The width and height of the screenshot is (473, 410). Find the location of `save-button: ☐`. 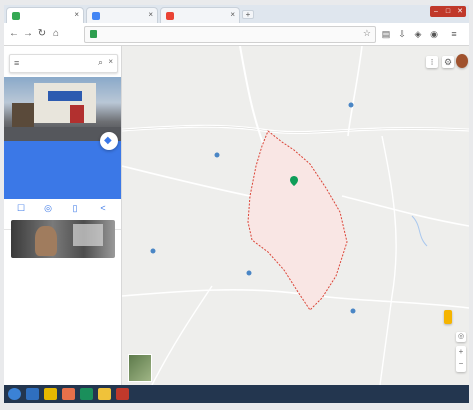

save-button: ☐ is located at coordinates (21, 208).